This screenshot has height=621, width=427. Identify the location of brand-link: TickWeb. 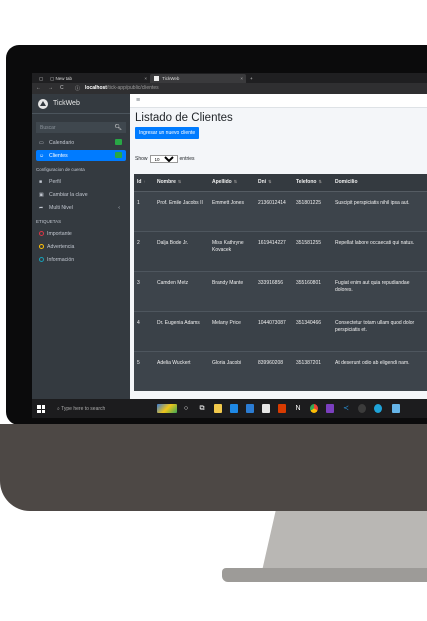
(81, 104).